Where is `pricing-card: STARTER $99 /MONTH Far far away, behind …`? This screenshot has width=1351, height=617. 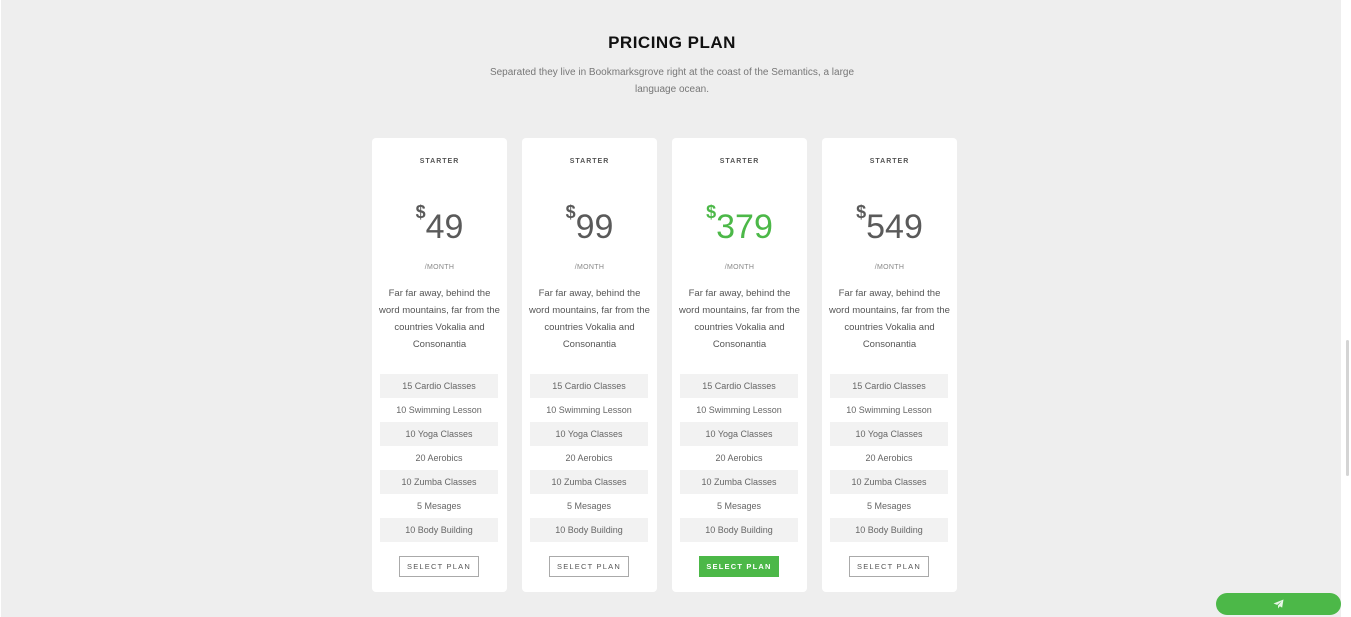 pricing-card: STARTER $99 /MONTH Far far away, behind … is located at coordinates (589, 365).